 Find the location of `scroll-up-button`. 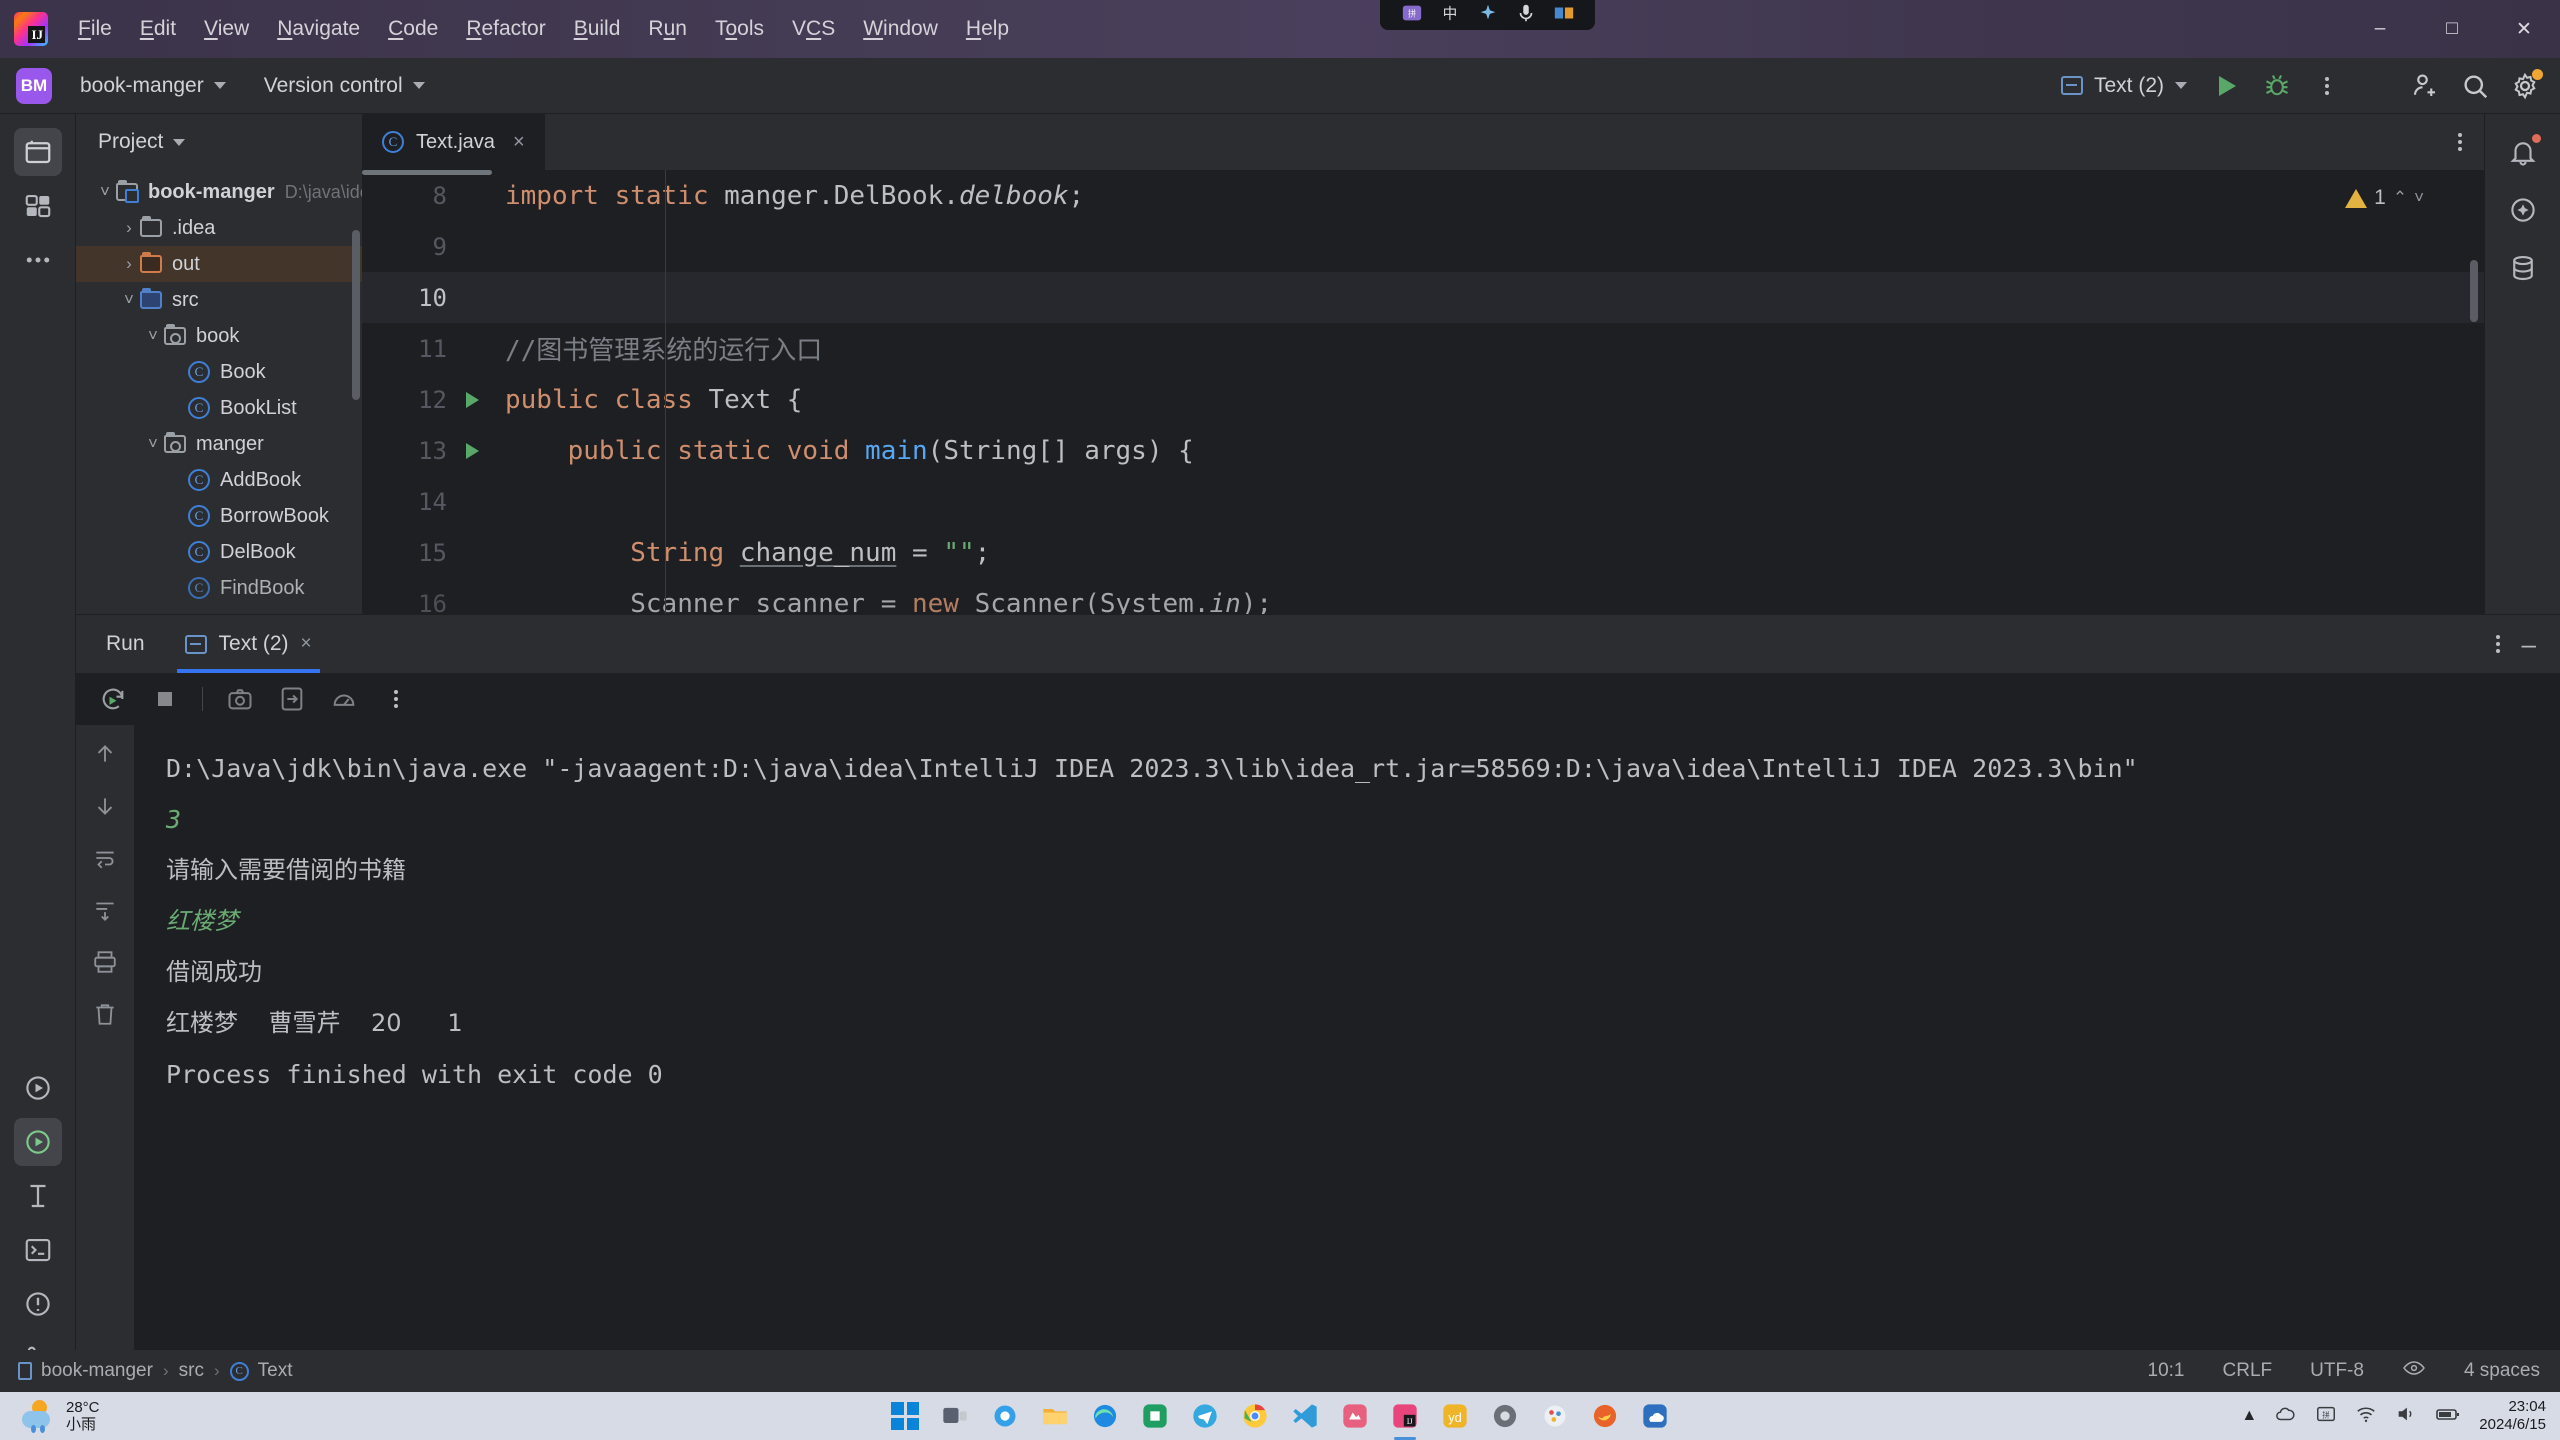

scroll-up-button is located at coordinates (105, 754).